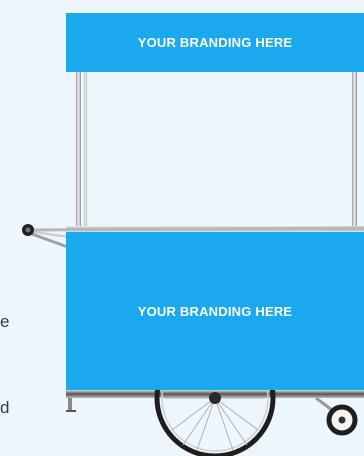 Image resolution: width=364 pixels, height=456 pixels. What do you see at coordinates (78, 152) in the screenshot?
I see `left-pole` at bounding box center [78, 152].